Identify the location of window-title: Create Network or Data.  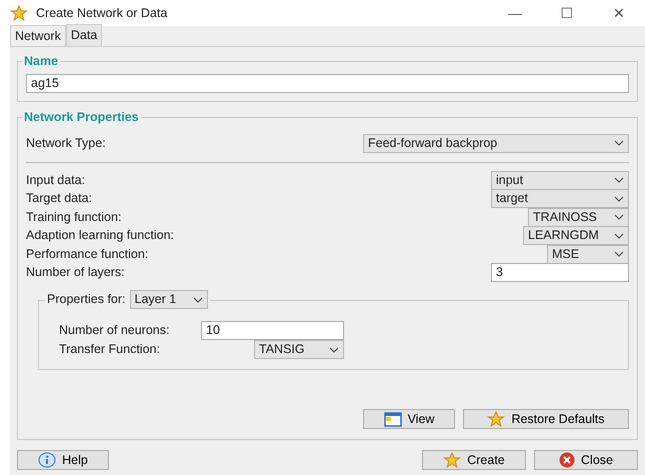
(102, 13).